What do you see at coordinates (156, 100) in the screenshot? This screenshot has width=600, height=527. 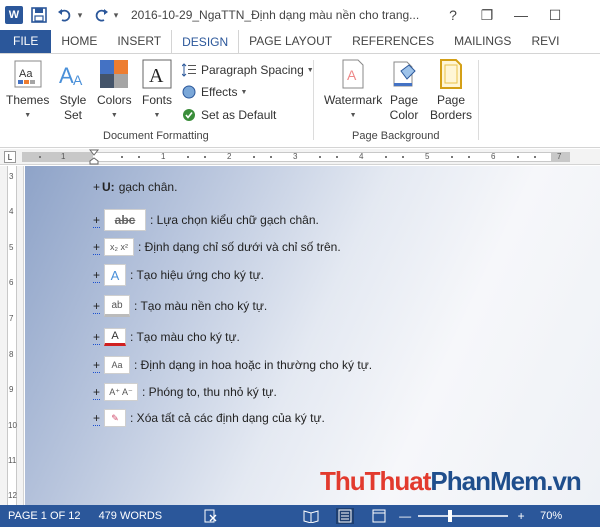 I see `fonts-label: Fonts` at bounding box center [156, 100].